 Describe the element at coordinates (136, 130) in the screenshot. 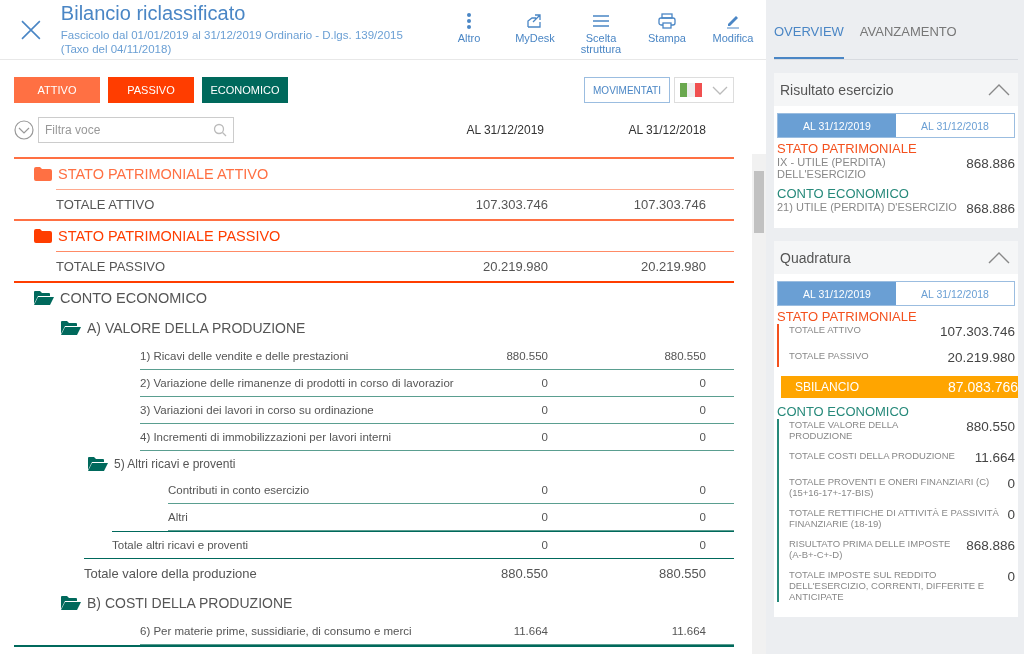

I see `filter-field: Filtra voce` at that location.